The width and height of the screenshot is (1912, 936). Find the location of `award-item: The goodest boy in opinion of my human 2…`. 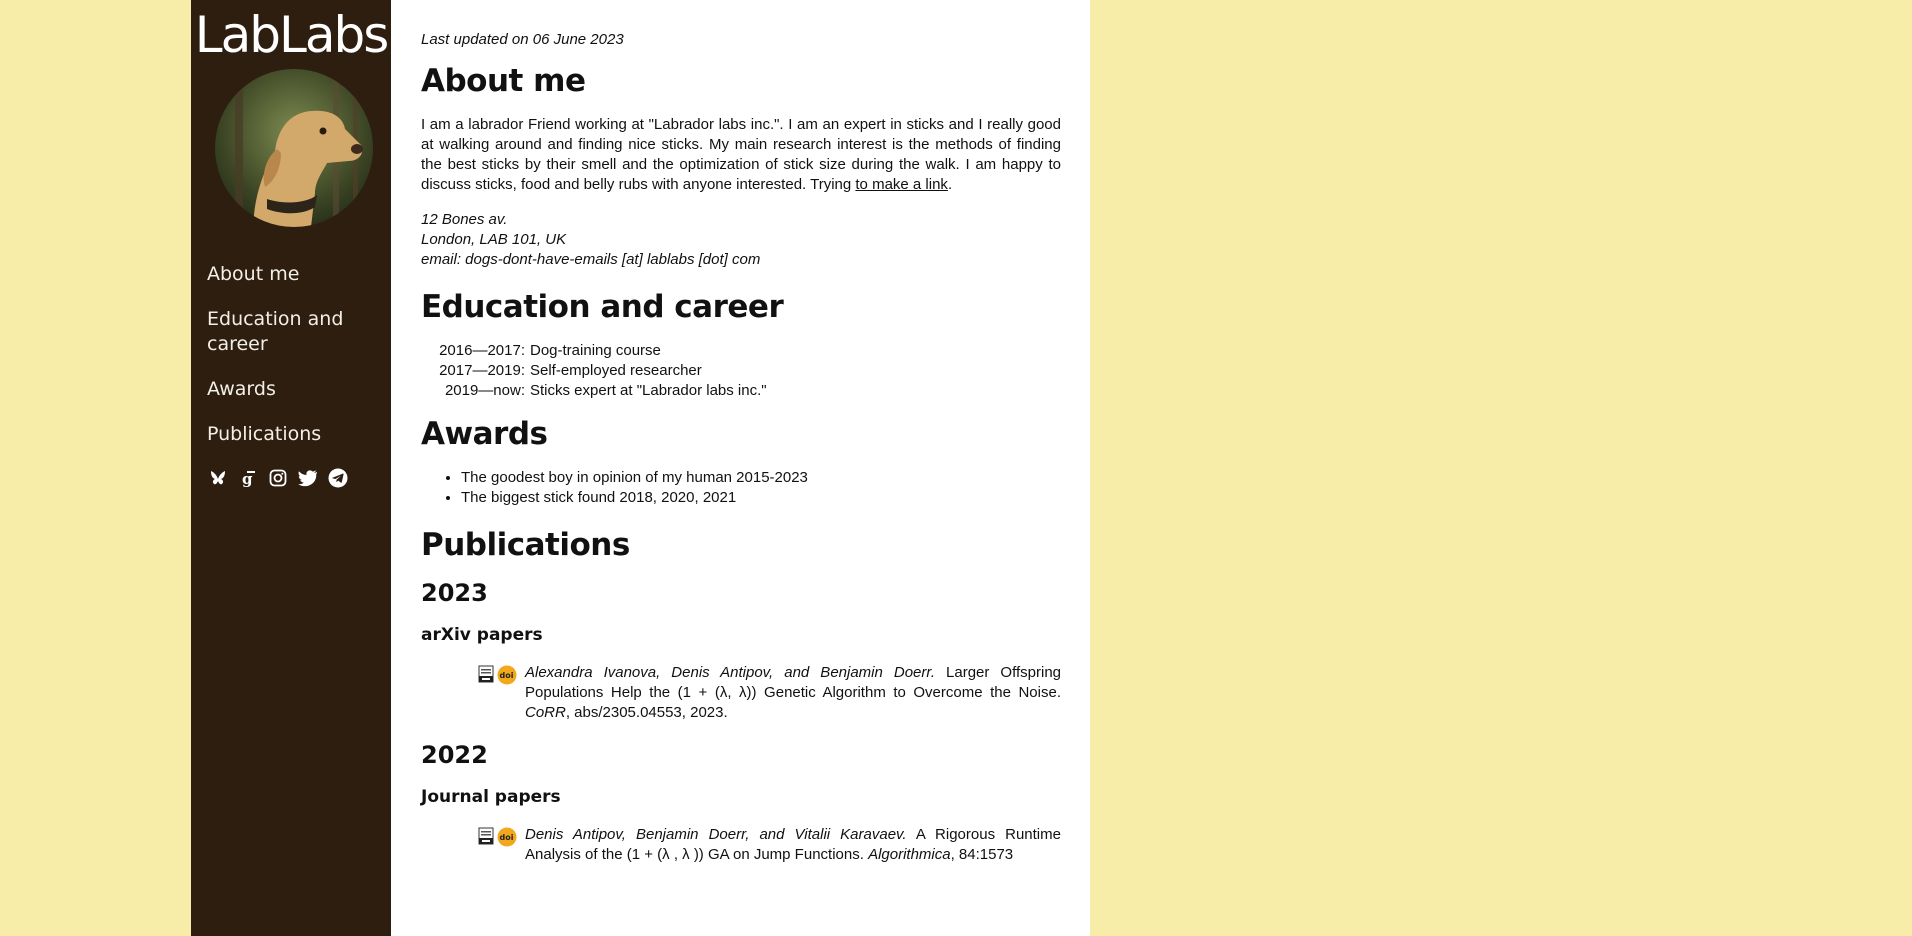

award-item: The goodest boy in opinion of my human 2… is located at coordinates (761, 478).